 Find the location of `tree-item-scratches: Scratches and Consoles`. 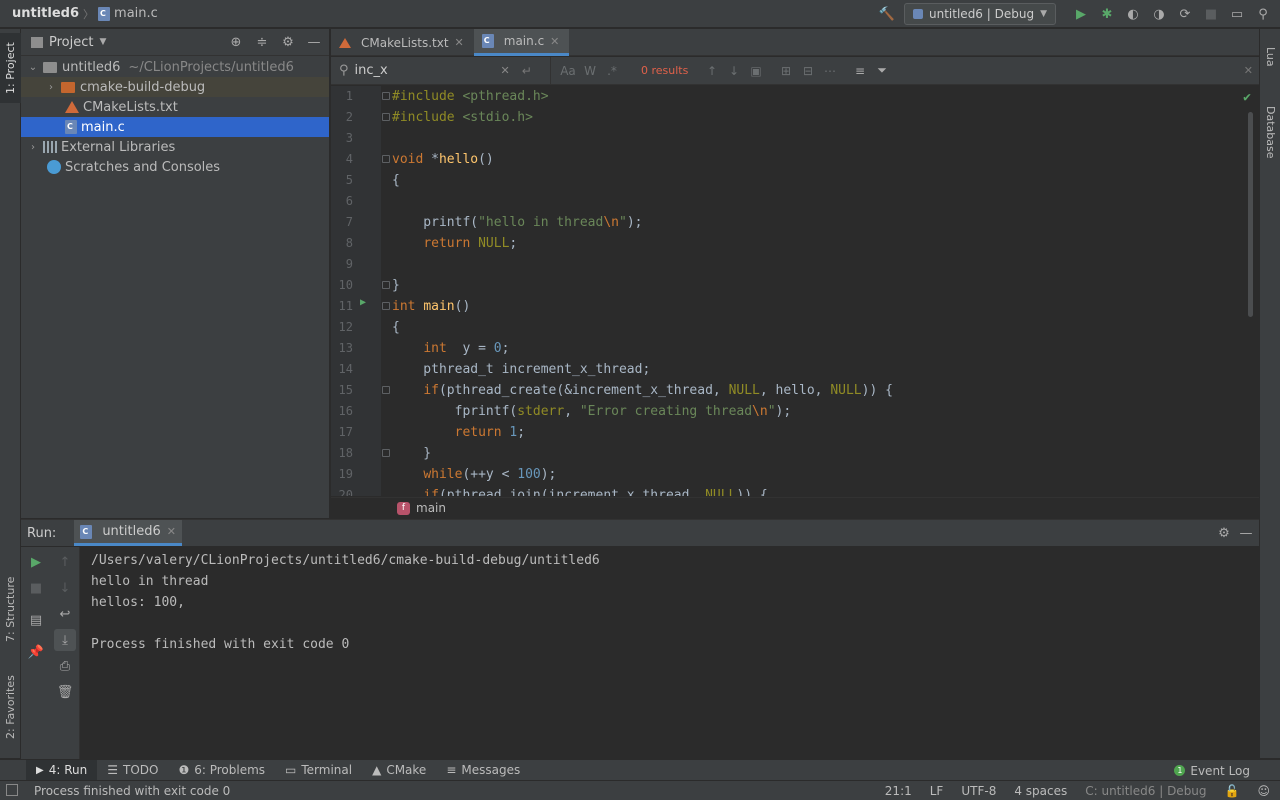

tree-item-scratches: Scratches and Consoles is located at coordinates (175, 167).